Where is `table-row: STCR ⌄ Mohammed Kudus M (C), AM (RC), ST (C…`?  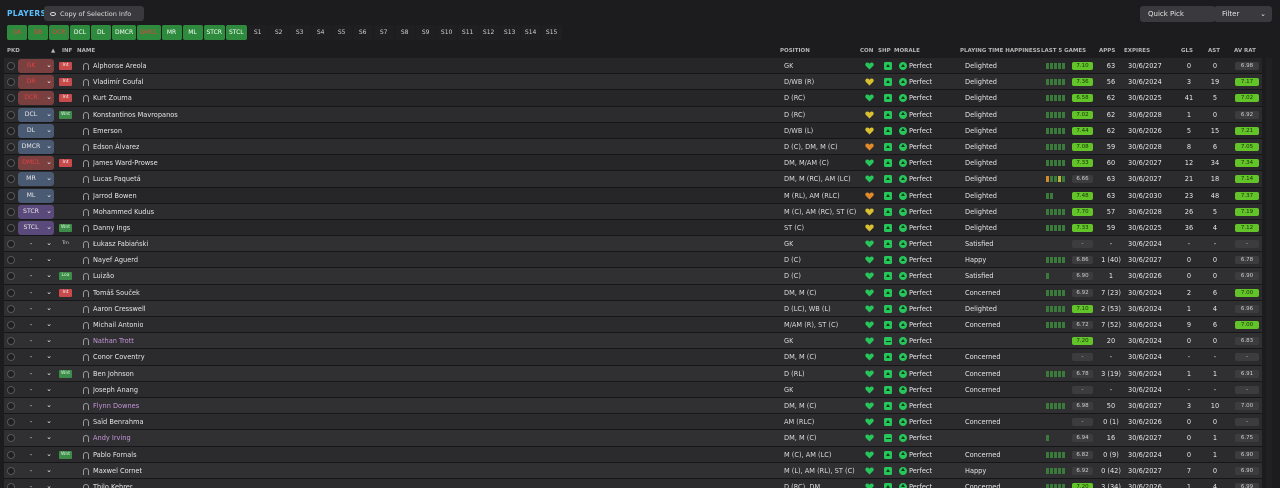 table-row: STCR ⌄ Mohammed Kudus M (C), AM (RC), ST (C… is located at coordinates (633, 211).